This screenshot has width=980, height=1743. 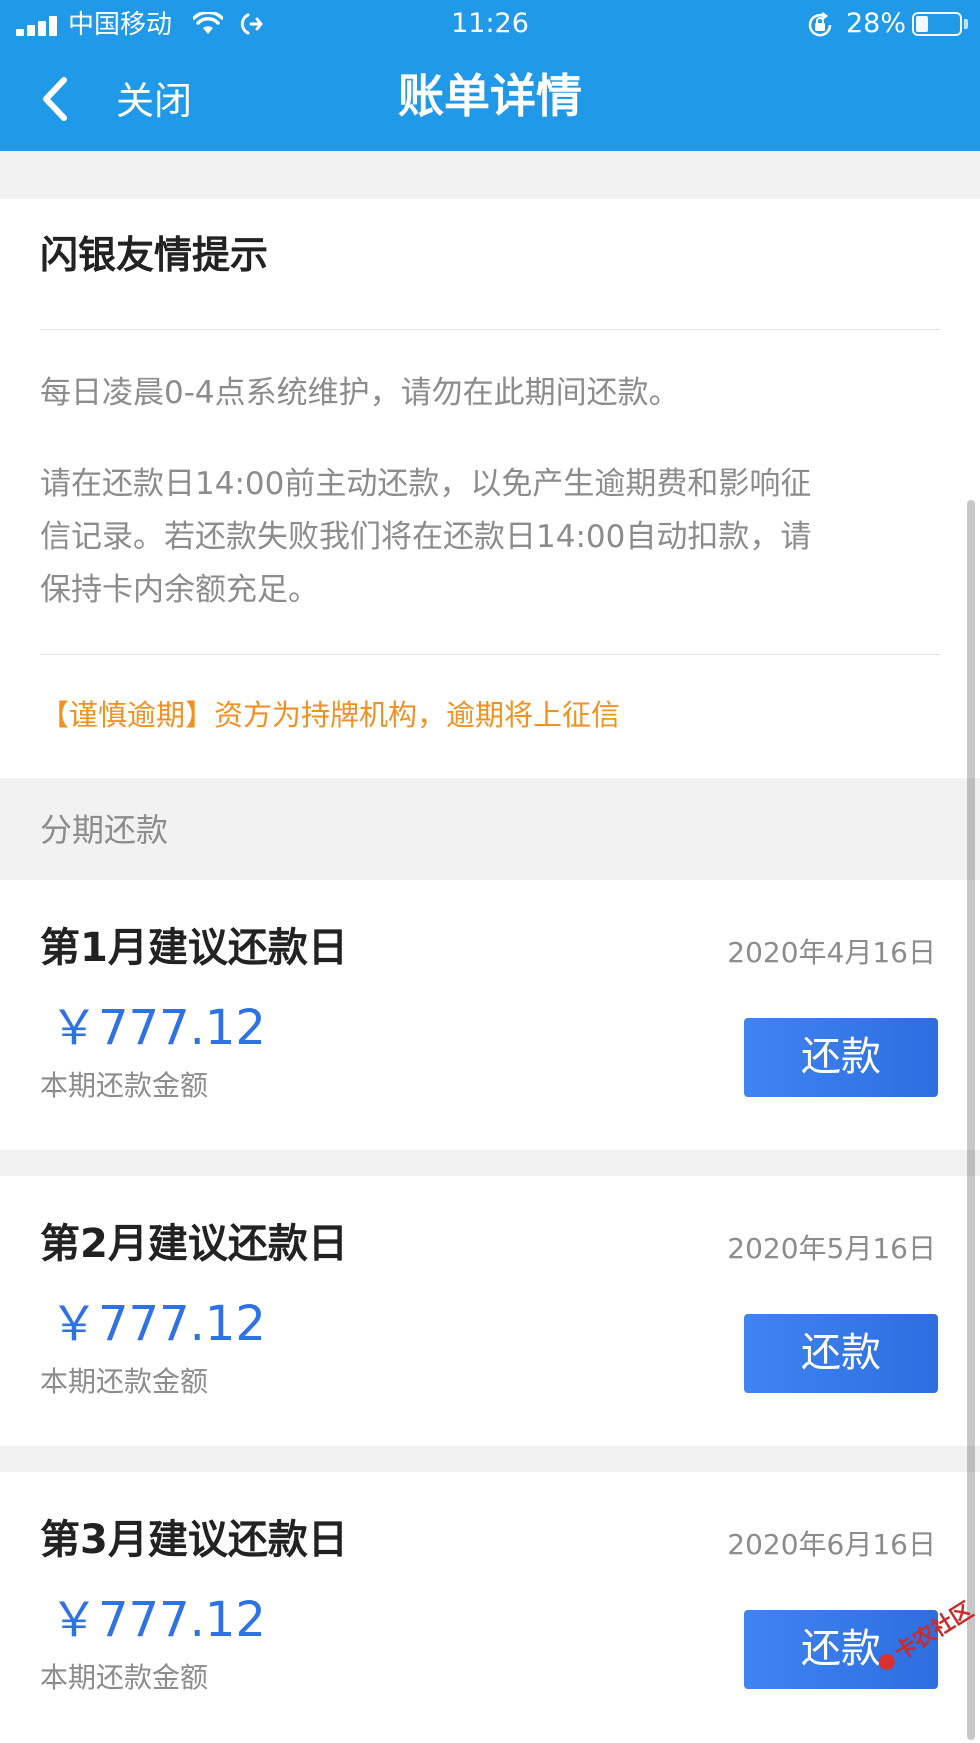 I want to click on installments-section-label: 分期还款, so click(x=104, y=830).